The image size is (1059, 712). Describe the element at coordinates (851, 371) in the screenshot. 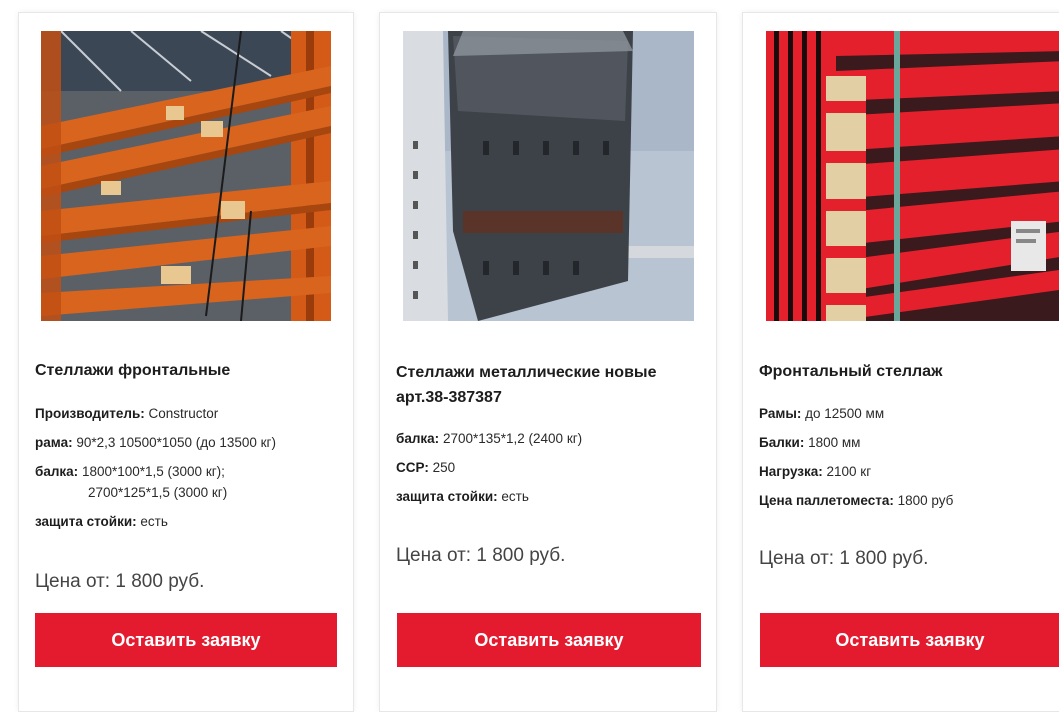

I see `product-title: Фронтальный стеллаж` at that location.